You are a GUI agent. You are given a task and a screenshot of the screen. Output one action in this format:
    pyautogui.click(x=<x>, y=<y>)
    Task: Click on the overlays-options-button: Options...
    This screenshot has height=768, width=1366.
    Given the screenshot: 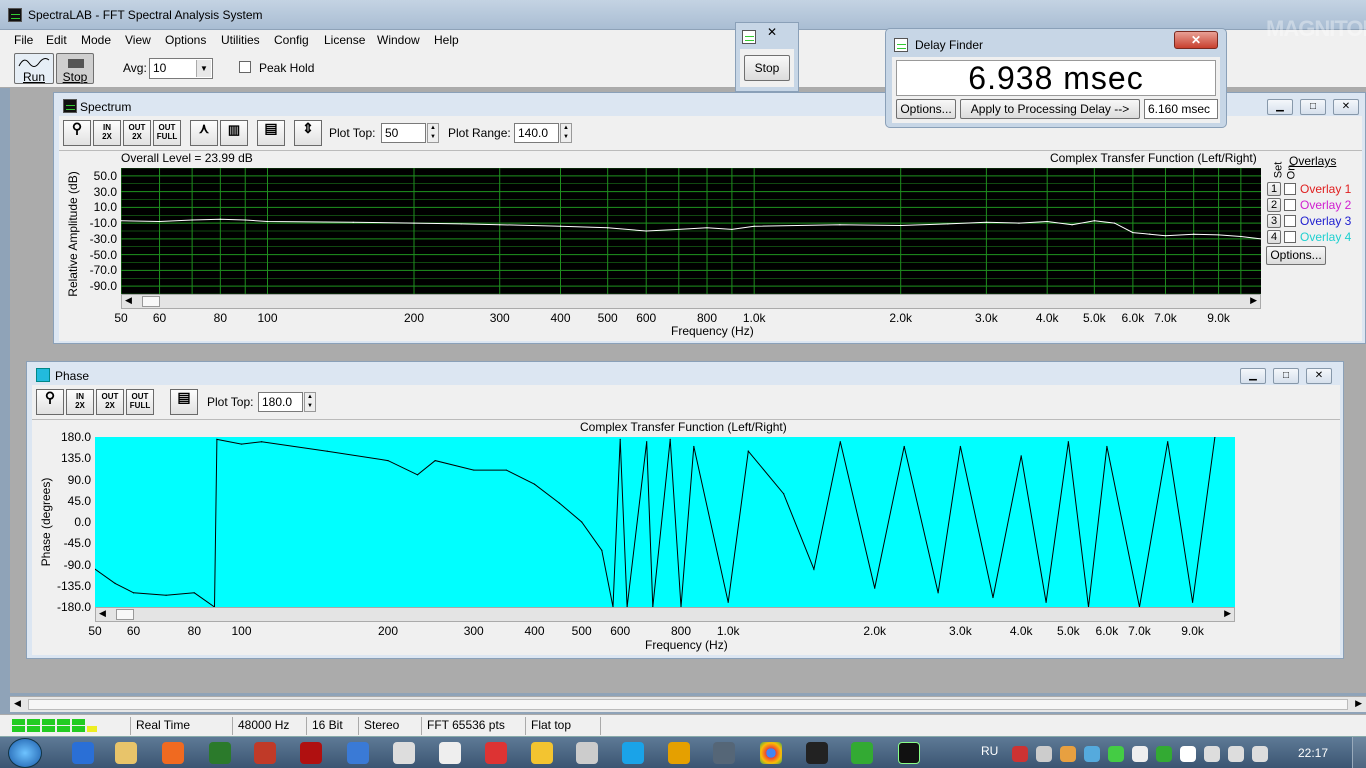 What is the action you would take?
    pyautogui.click(x=1296, y=255)
    